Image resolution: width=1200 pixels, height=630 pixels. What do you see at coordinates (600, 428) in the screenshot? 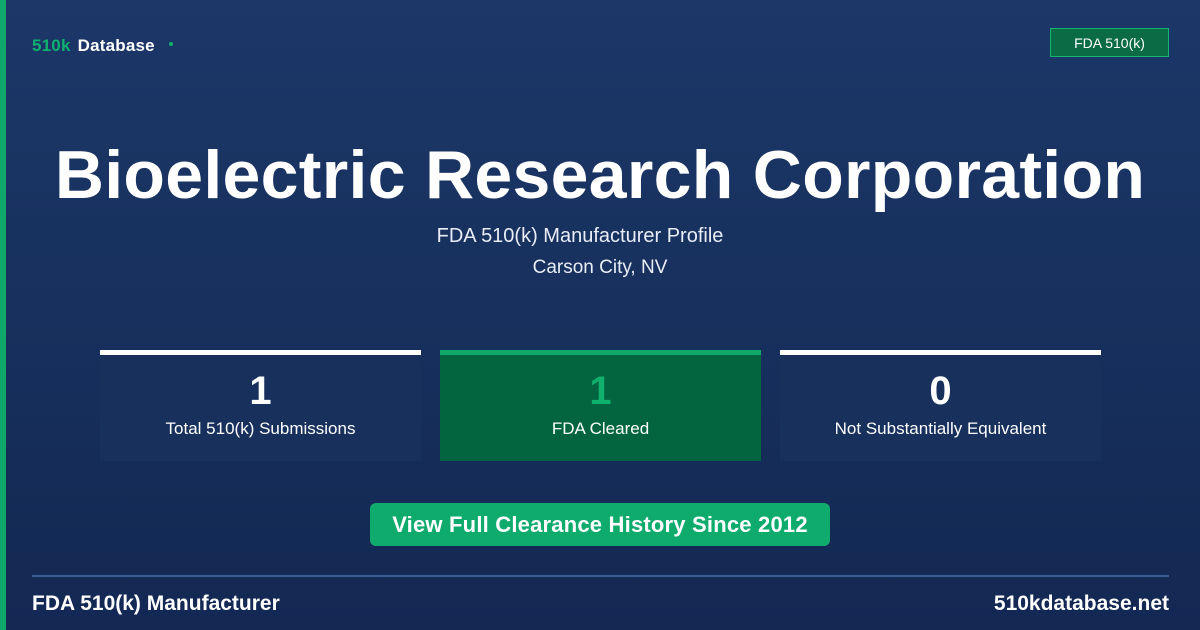
I see `stat-label: FDA Cleared` at bounding box center [600, 428].